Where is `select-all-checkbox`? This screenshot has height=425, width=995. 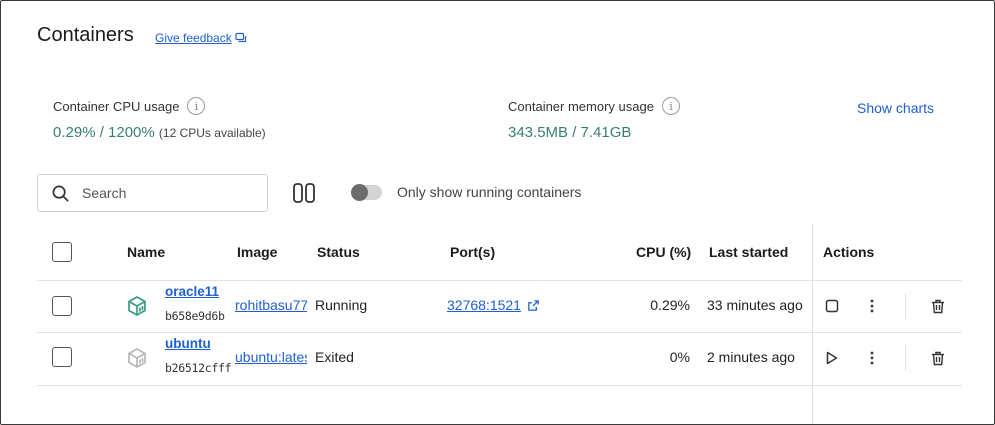 select-all-checkbox is located at coordinates (62, 252).